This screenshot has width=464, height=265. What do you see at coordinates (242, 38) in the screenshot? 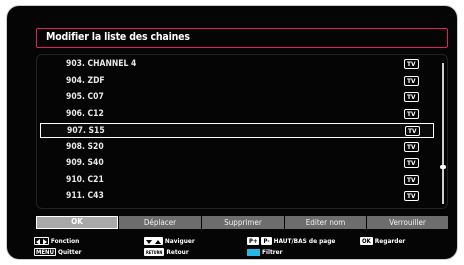
I see `title-bar: Modifier la liste des chaines` at bounding box center [242, 38].